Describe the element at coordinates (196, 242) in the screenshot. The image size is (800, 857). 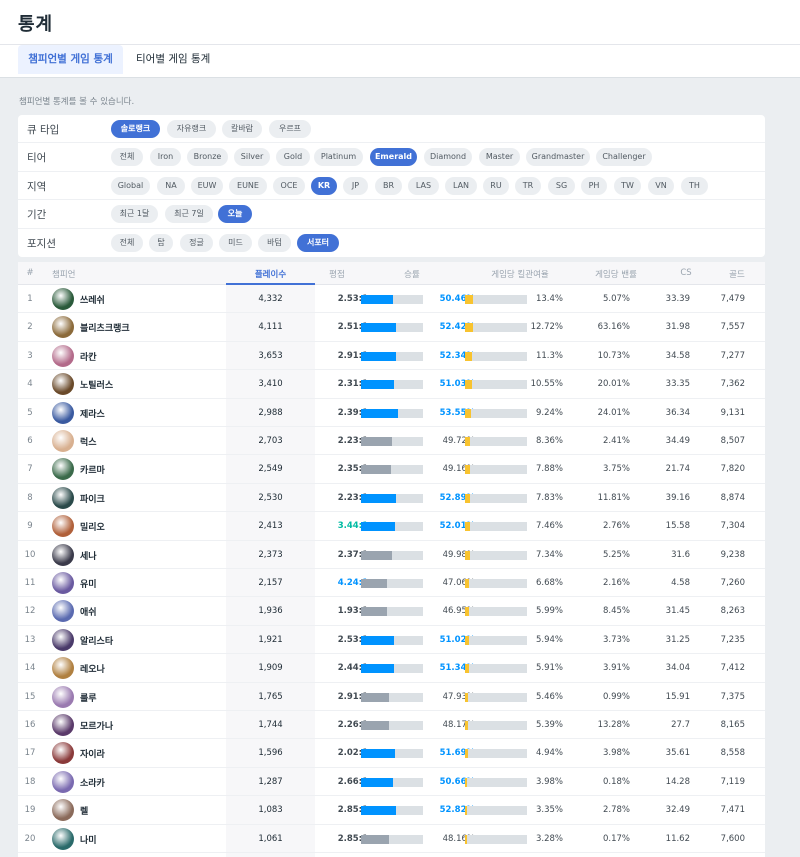
I see `chip-position-jungle: 정글` at that location.